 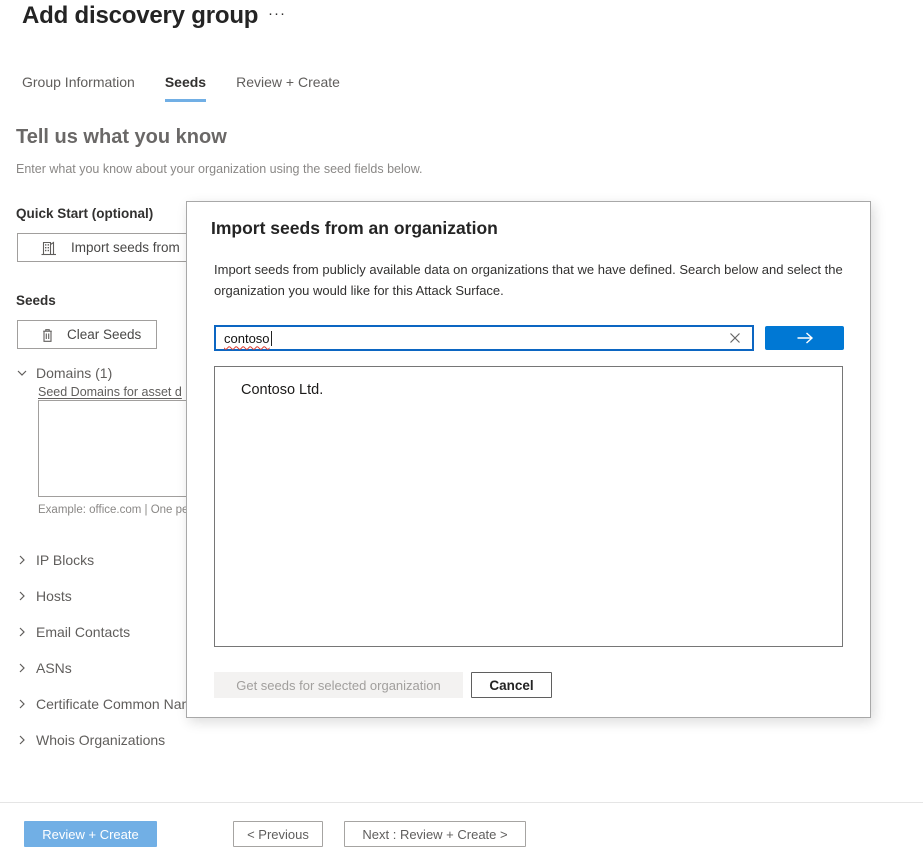 I want to click on certificate-common-names-section-label: Certificate Common Names, so click(x=122, y=704).